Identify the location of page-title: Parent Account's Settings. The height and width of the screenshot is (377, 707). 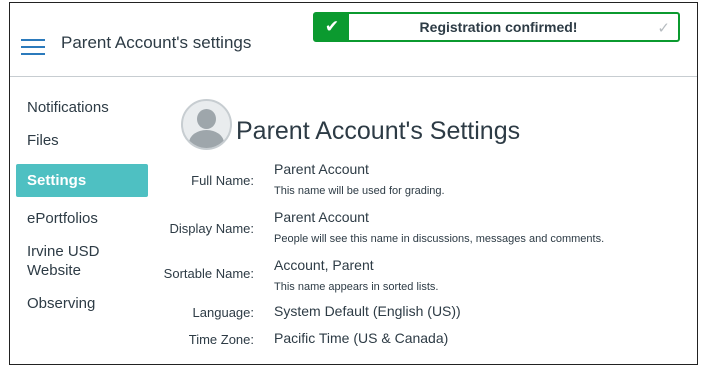
(378, 131).